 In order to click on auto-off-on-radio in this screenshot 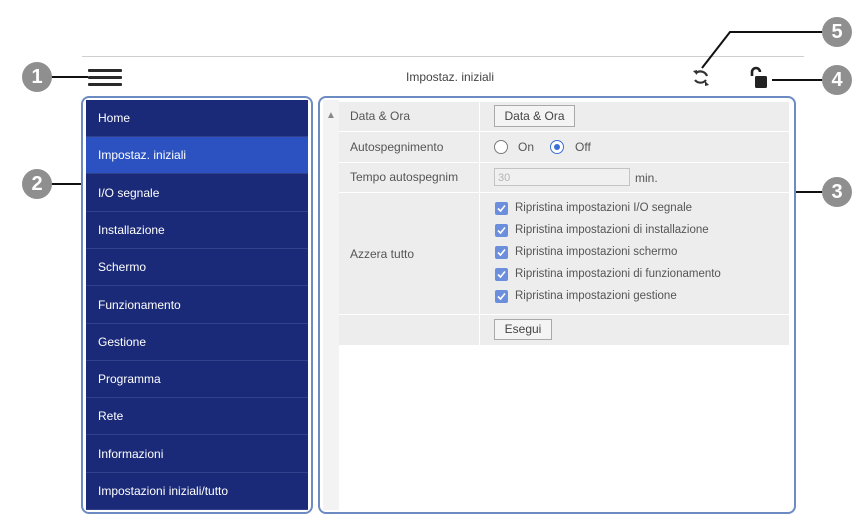, I will do `click(501, 147)`.